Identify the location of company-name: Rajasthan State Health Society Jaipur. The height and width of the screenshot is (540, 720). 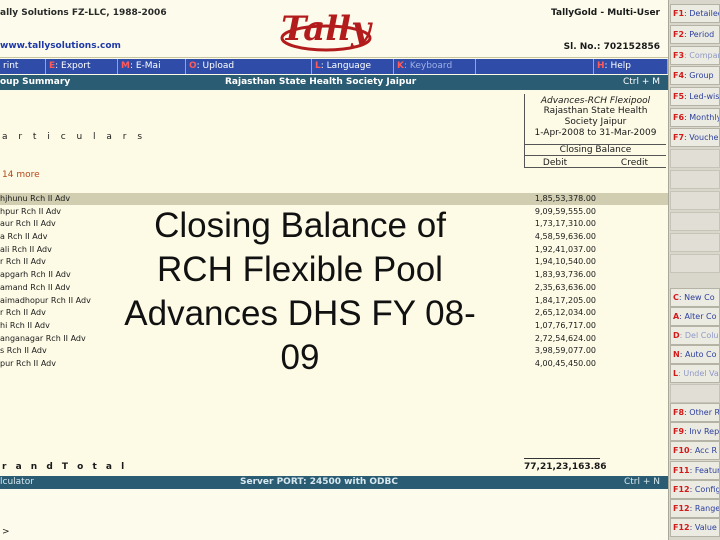
(321, 82).